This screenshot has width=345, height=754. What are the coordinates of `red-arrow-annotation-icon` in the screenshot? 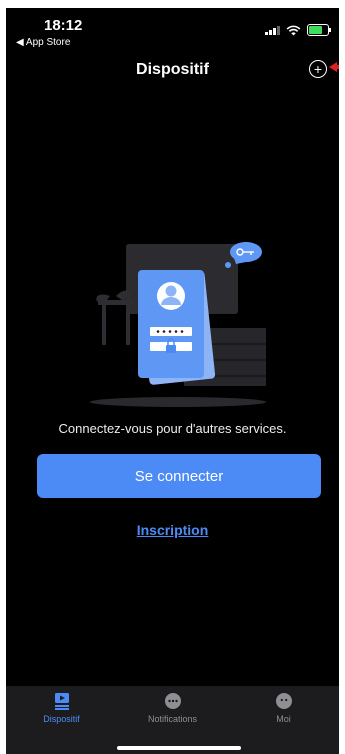 It's located at (334, 67).